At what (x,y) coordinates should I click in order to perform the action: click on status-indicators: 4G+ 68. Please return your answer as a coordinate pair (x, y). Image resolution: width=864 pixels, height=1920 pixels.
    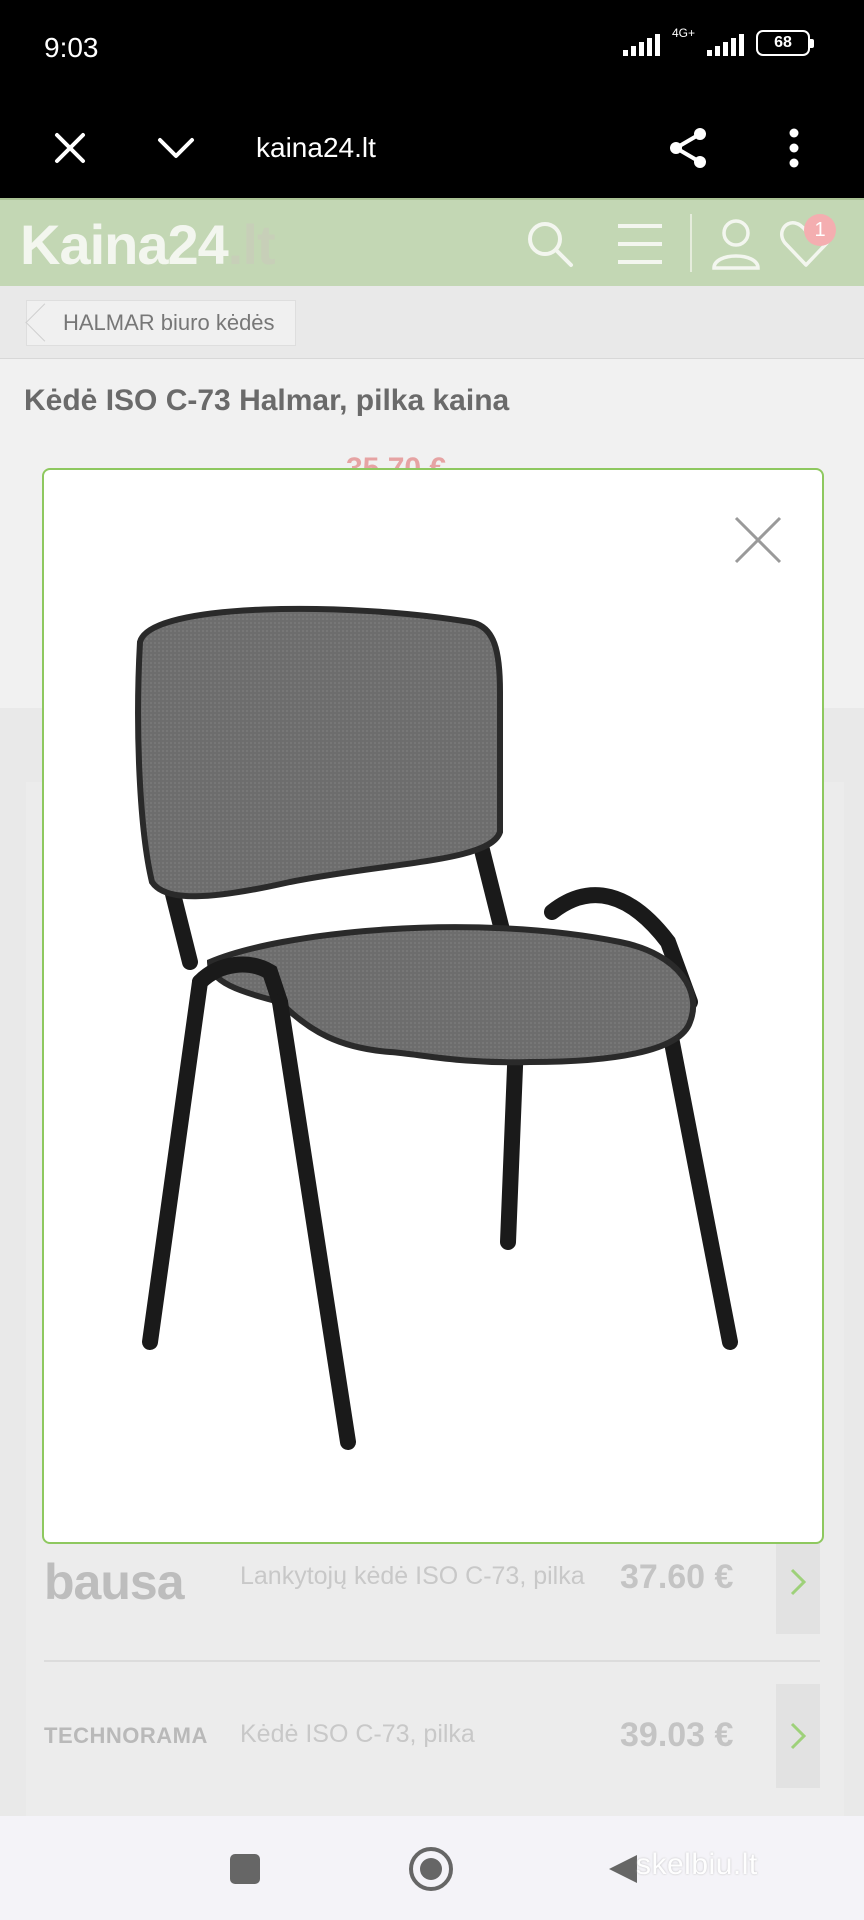
    Looking at the image, I should click on (718, 41).